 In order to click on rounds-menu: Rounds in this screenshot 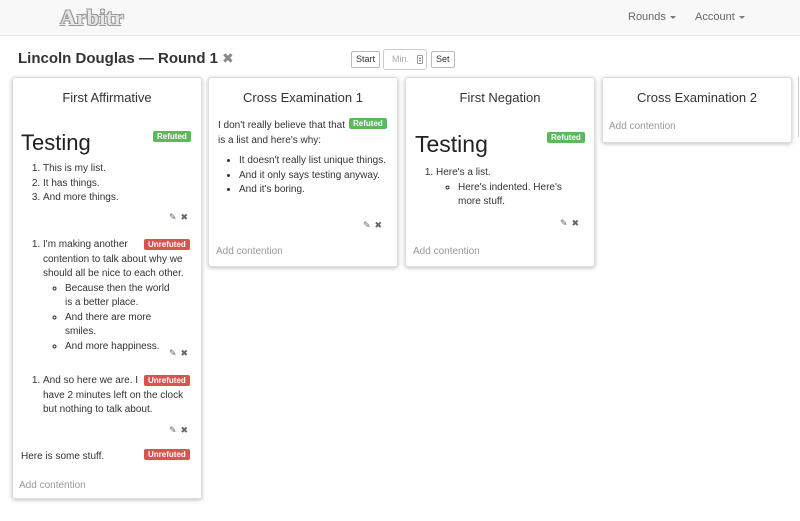, I will do `click(652, 17)`.